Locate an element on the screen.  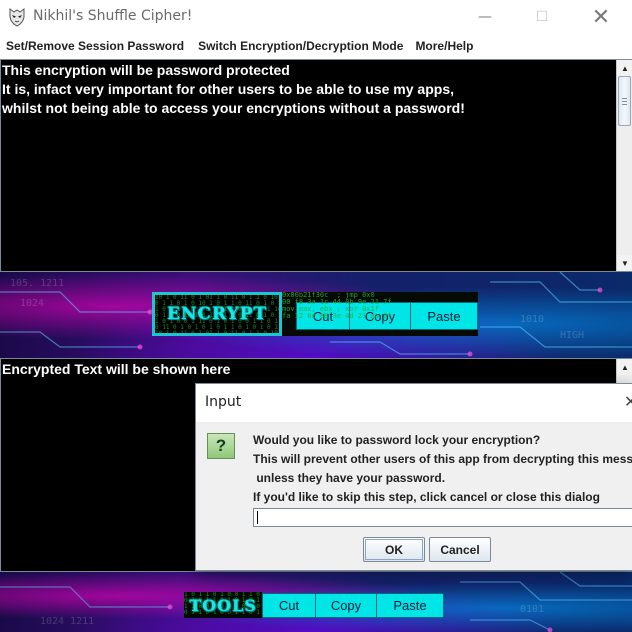
cancel-button: Cancel is located at coordinates (460, 549).